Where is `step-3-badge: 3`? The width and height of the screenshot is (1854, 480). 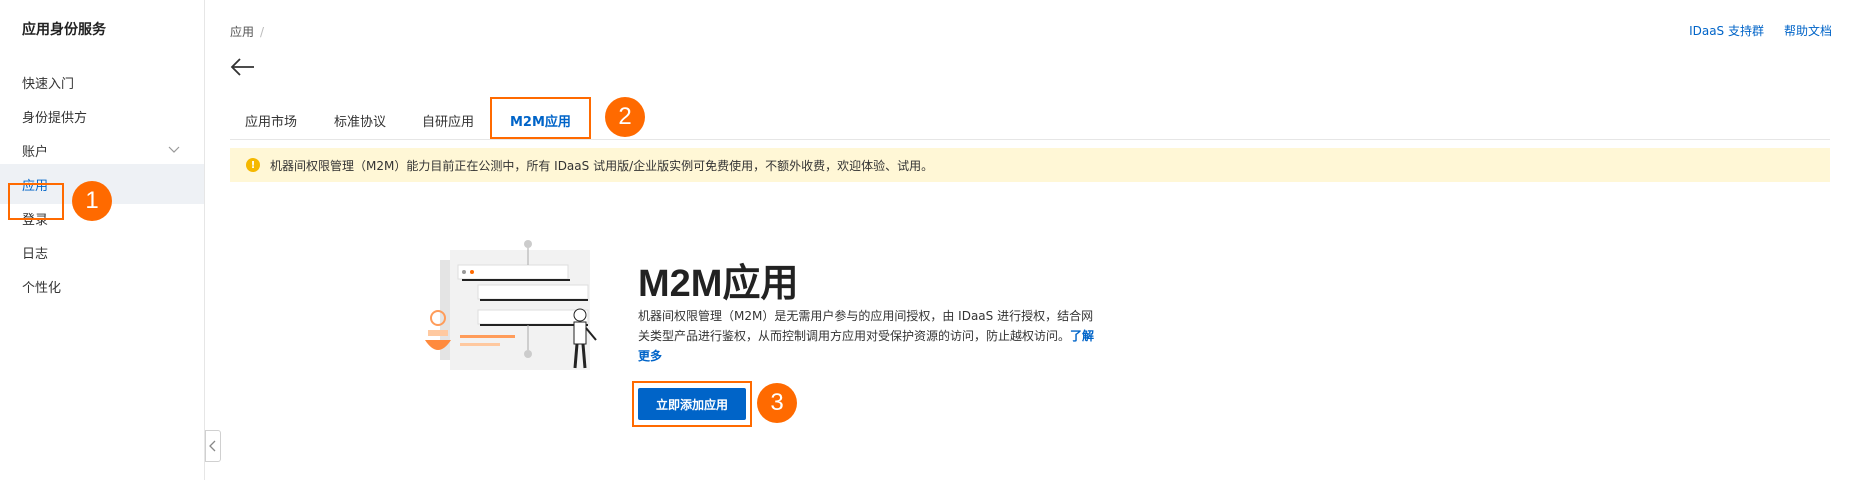 step-3-badge: 3 is located at coordinates (777, 403).